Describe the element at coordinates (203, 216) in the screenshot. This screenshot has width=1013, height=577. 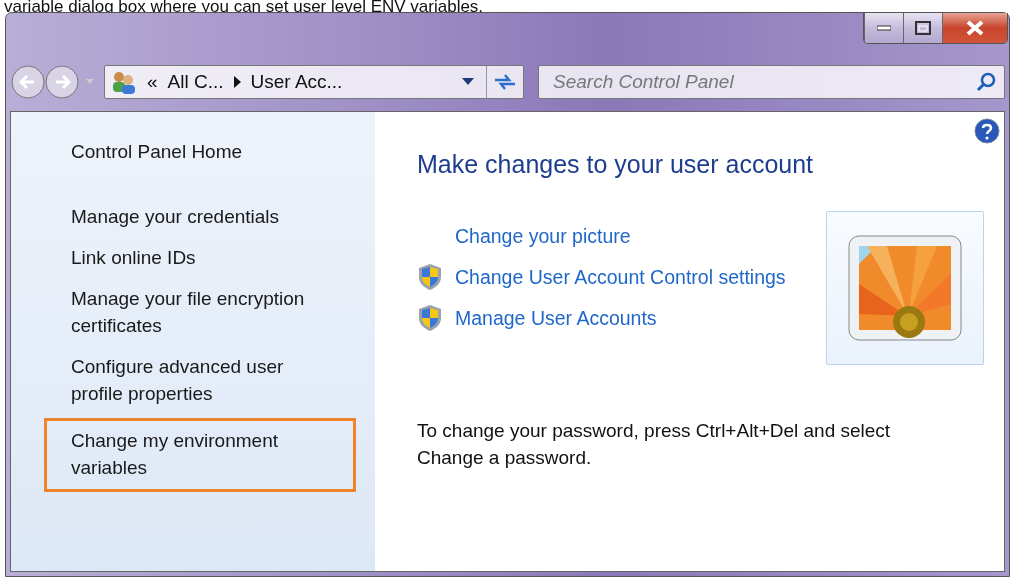
I see `sidebar-link: Manage your credentials` at that location.